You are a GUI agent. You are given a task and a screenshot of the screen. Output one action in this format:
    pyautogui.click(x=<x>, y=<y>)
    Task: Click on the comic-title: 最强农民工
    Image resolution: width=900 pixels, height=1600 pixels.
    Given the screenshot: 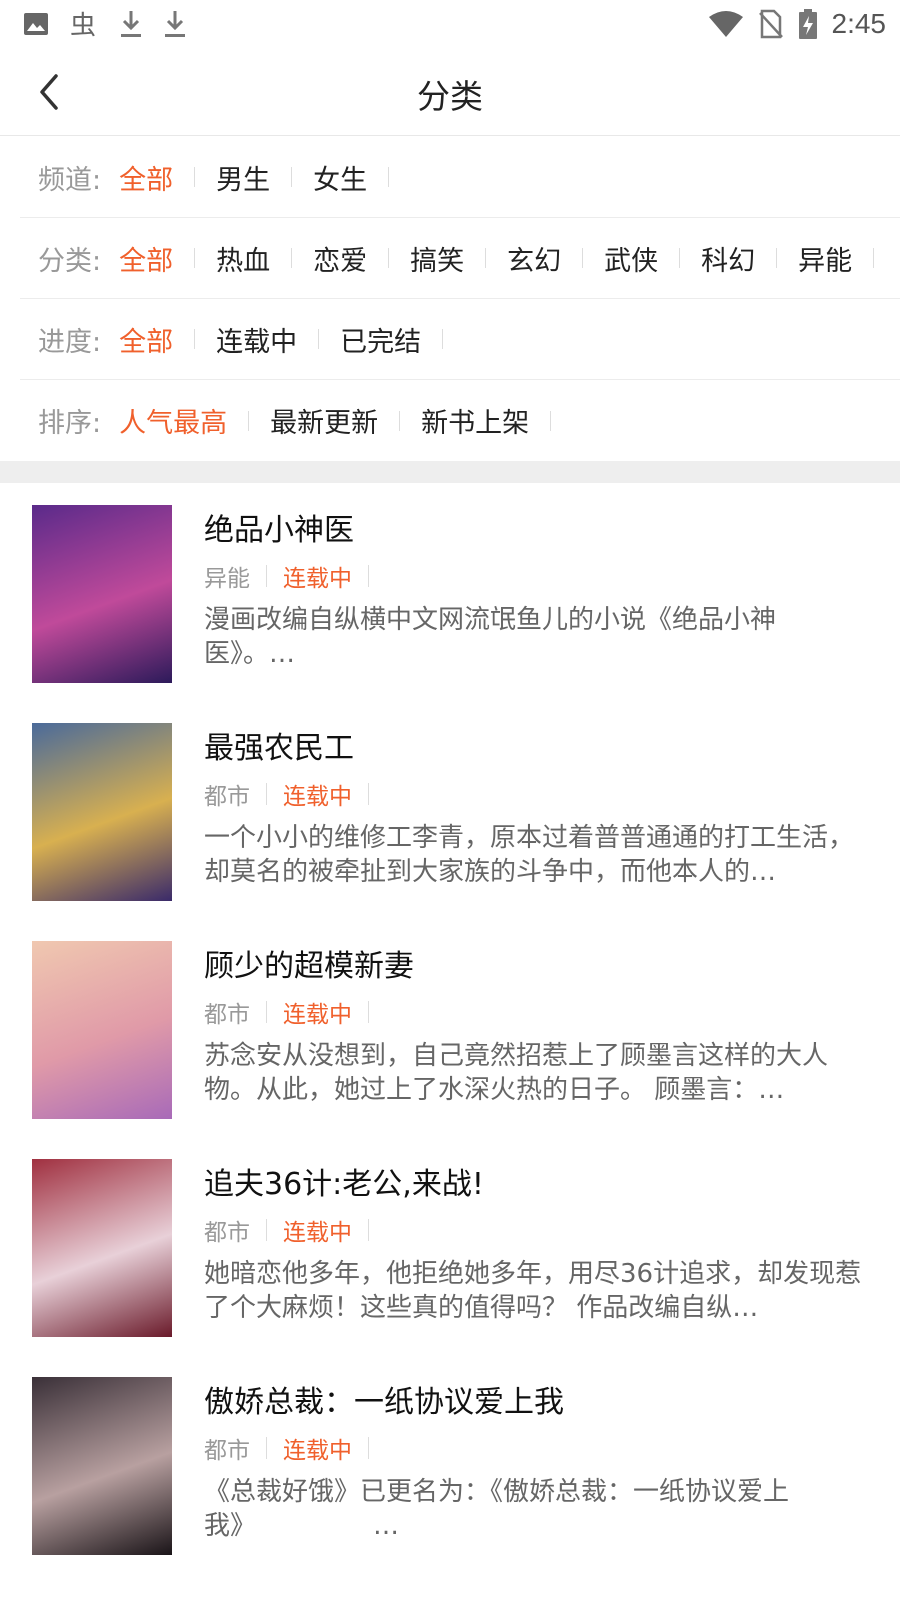 What is the action you would take?
    pyautogui.click(x=279, y=748)
    